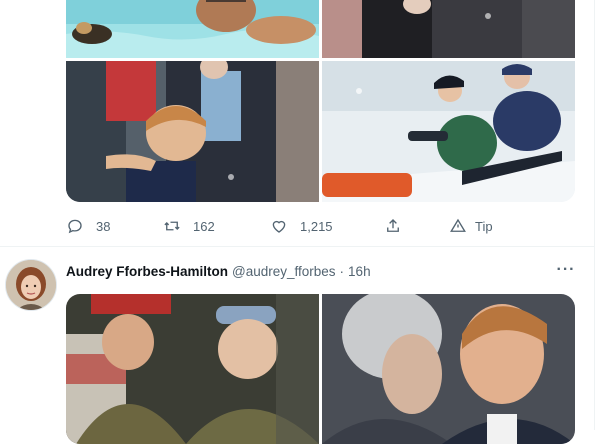  What do you see at coordinates (448, 131) in the screenshot?
I see `photo-sledding` at bounding box center [448, 131].